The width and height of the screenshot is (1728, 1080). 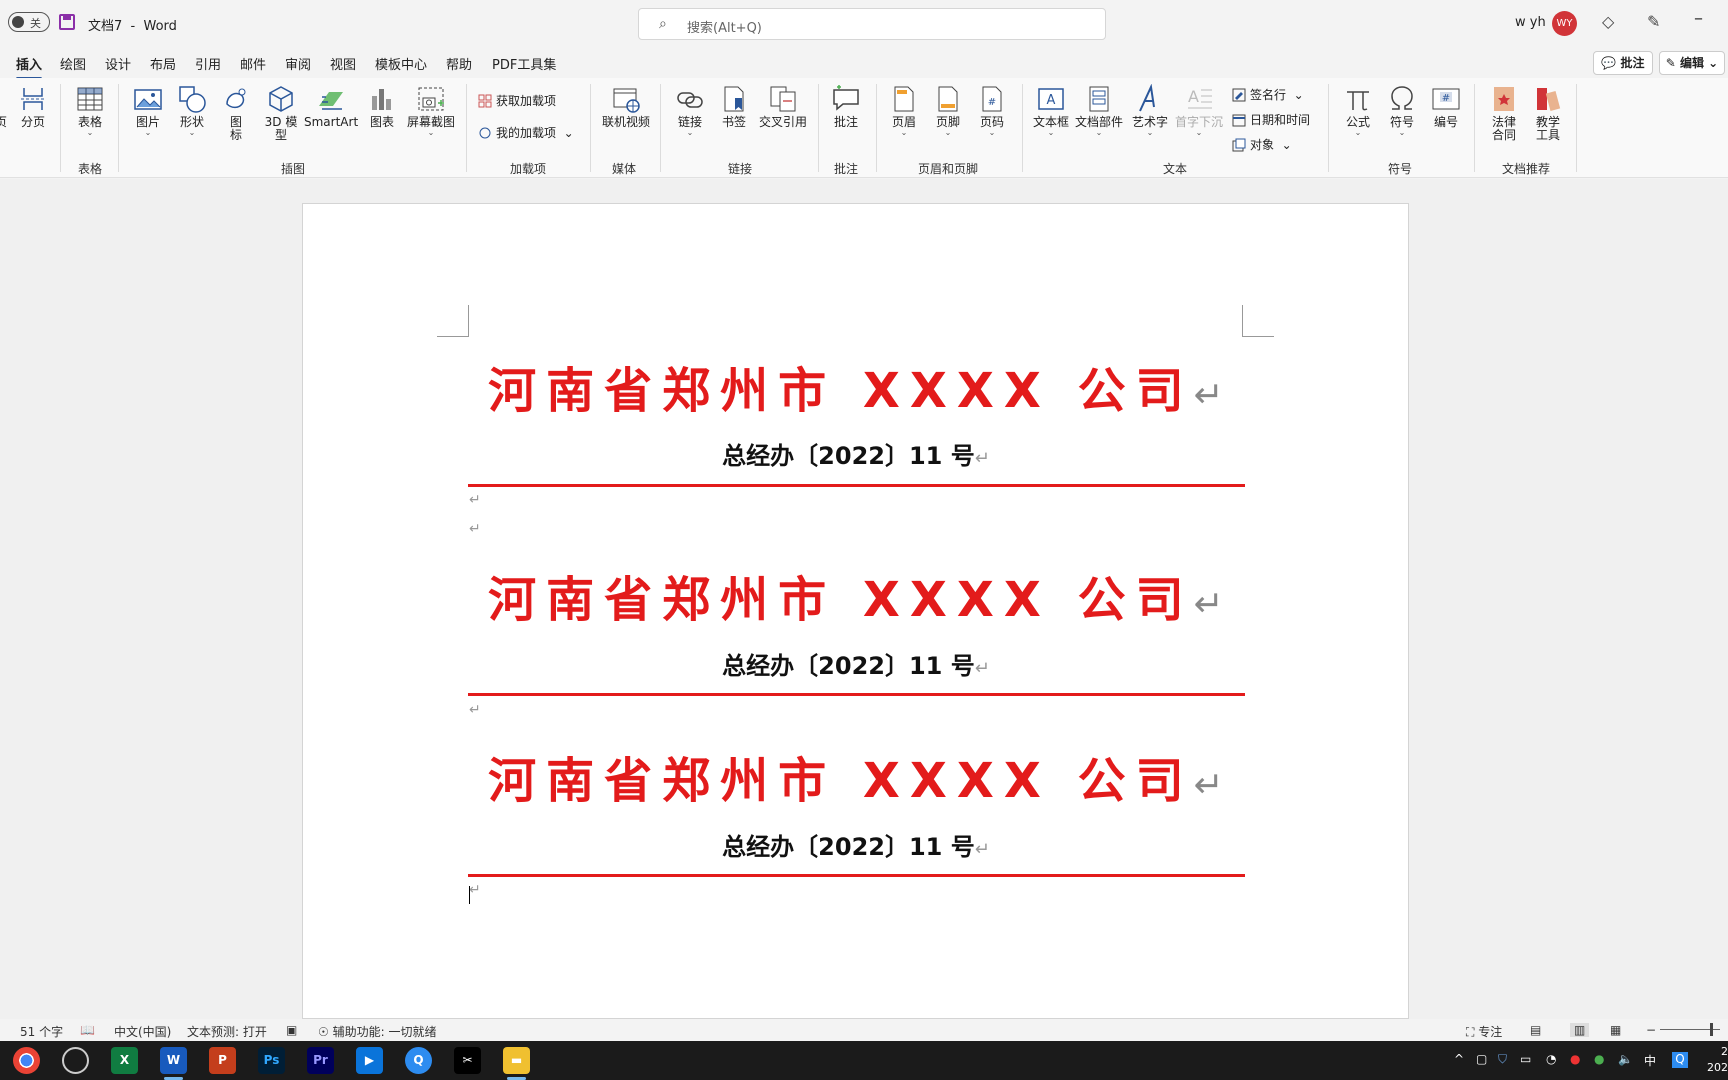 I want to click on tab-mailings: 邮件, so click(x=253, y=63).